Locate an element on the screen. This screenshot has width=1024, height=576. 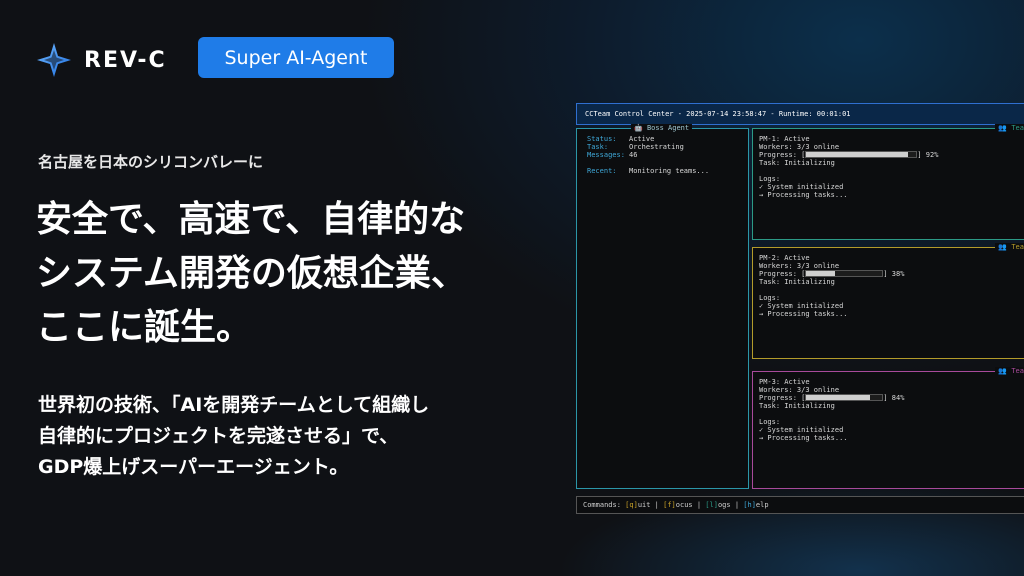
brand-logo: REV-C is located at coordinates (101, 60).